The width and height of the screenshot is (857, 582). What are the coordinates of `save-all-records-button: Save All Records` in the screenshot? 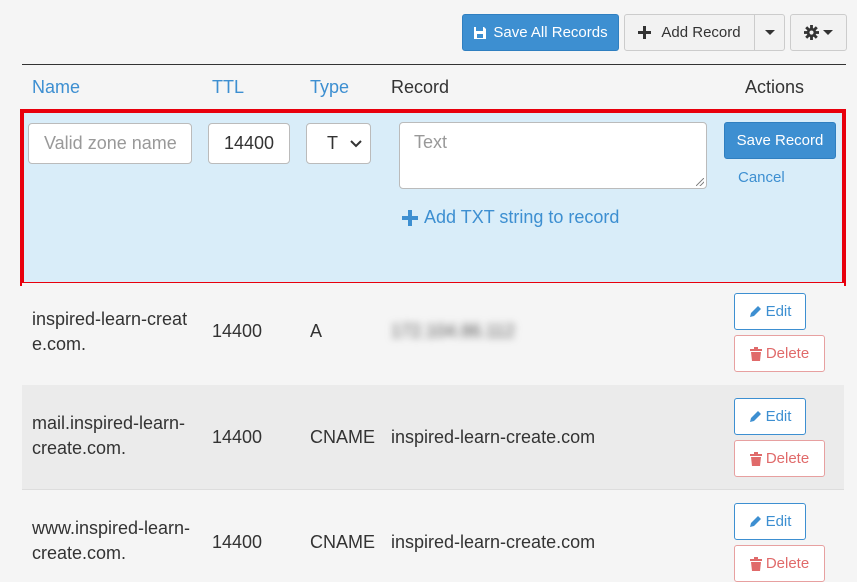 It's located at (540, 32).